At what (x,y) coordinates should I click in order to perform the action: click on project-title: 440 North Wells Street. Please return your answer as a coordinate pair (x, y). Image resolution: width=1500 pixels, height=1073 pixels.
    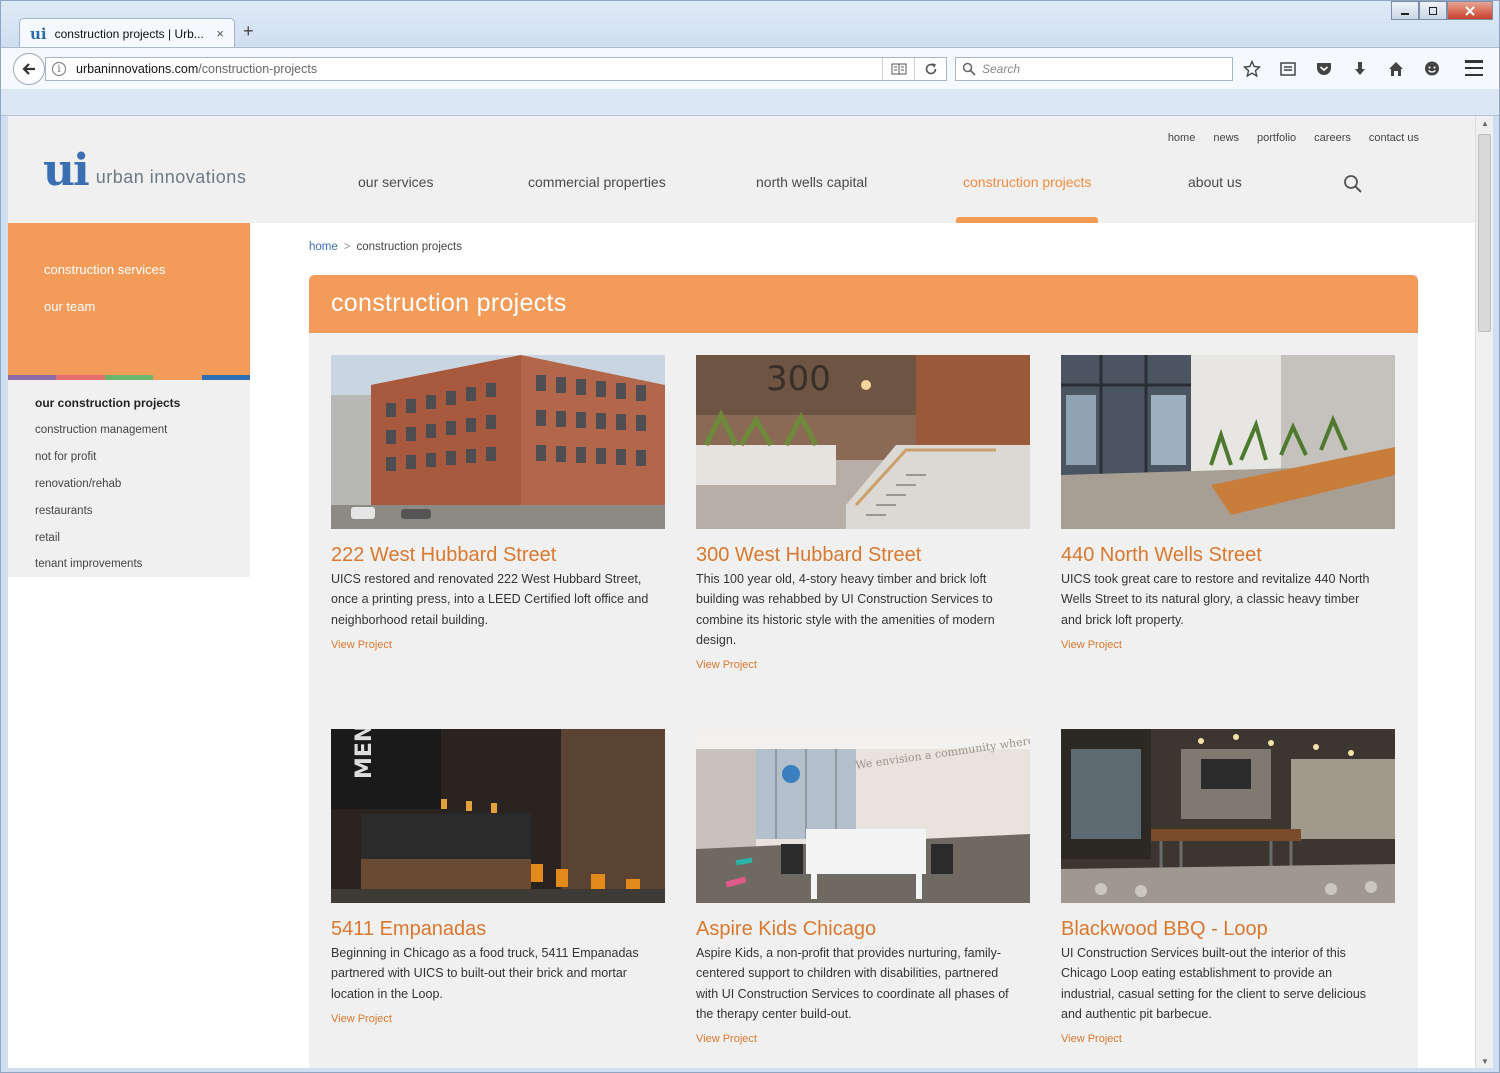
    Looking at the image, I should click on (1228, 555).